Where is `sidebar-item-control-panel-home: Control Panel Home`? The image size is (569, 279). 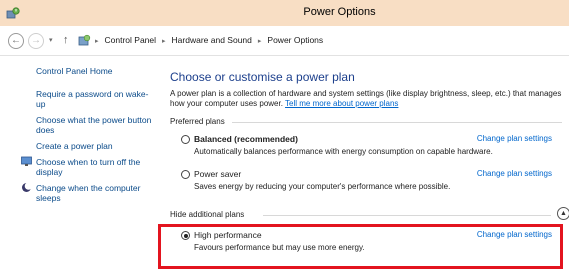
sidebar-item-control-panel-home: Control Panel Home is located at coordinates (96, 71).